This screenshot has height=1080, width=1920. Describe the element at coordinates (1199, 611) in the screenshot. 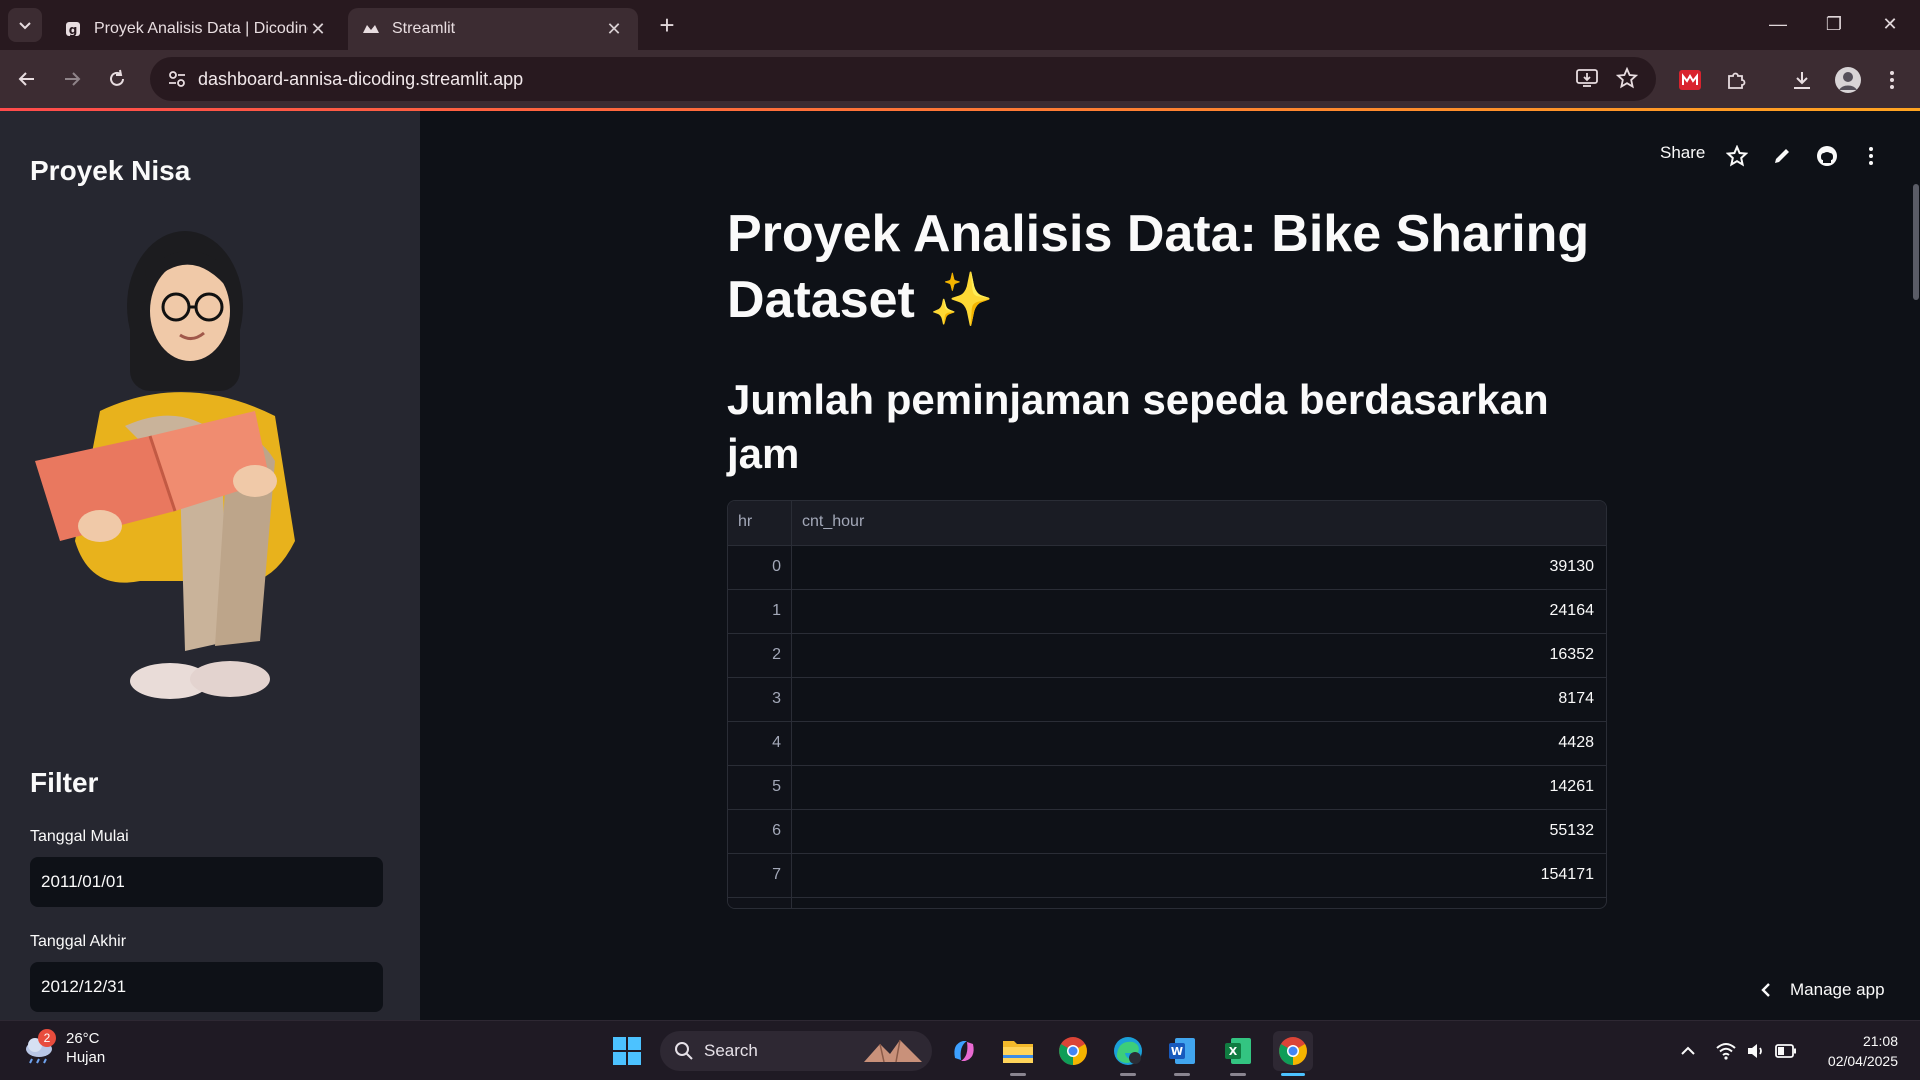

I see `cell-cnt-hour: 24164` at that location.